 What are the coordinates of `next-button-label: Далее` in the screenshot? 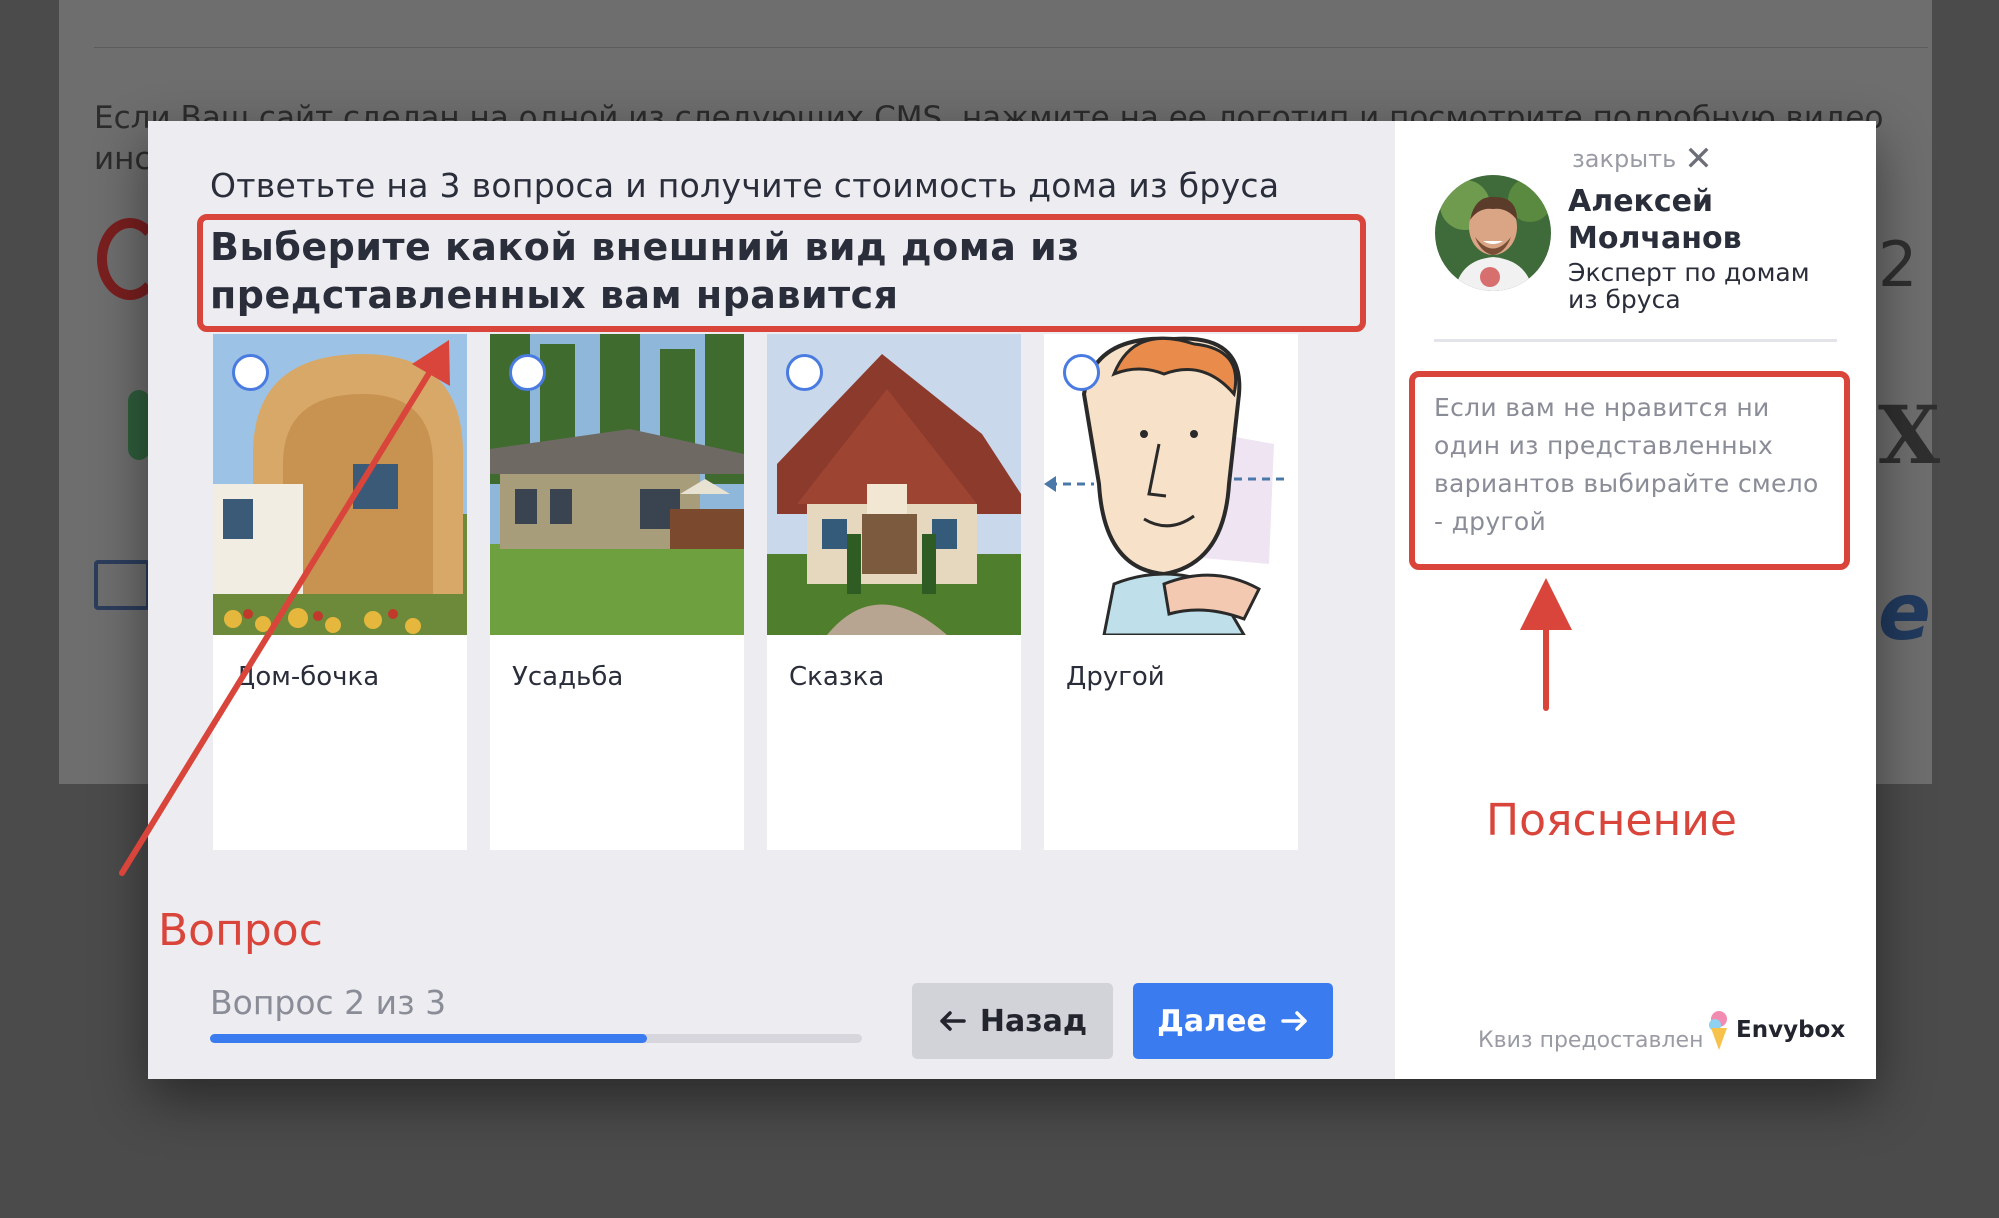 It's located at (1212, 1021).